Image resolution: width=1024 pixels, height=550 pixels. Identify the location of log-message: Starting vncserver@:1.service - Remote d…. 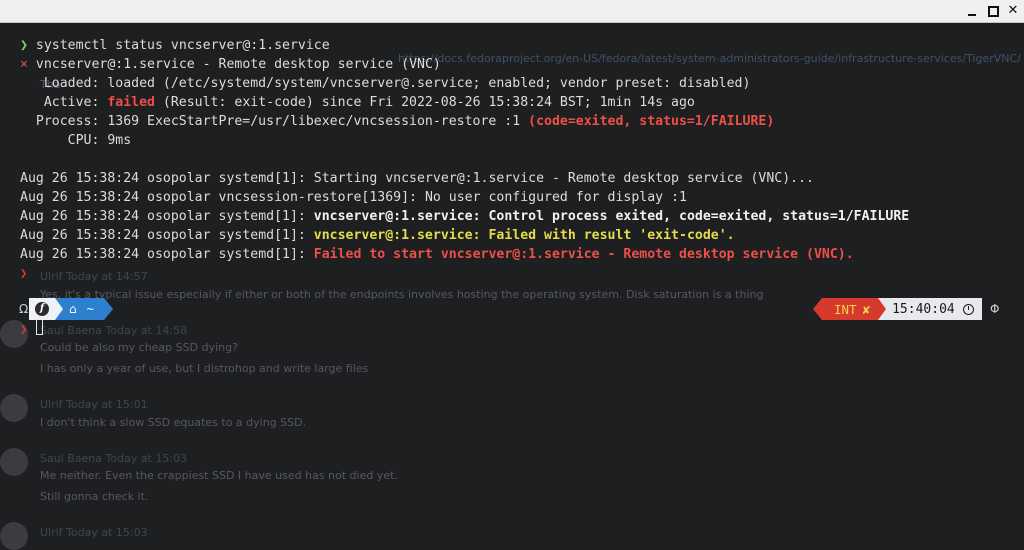
(563, 178).